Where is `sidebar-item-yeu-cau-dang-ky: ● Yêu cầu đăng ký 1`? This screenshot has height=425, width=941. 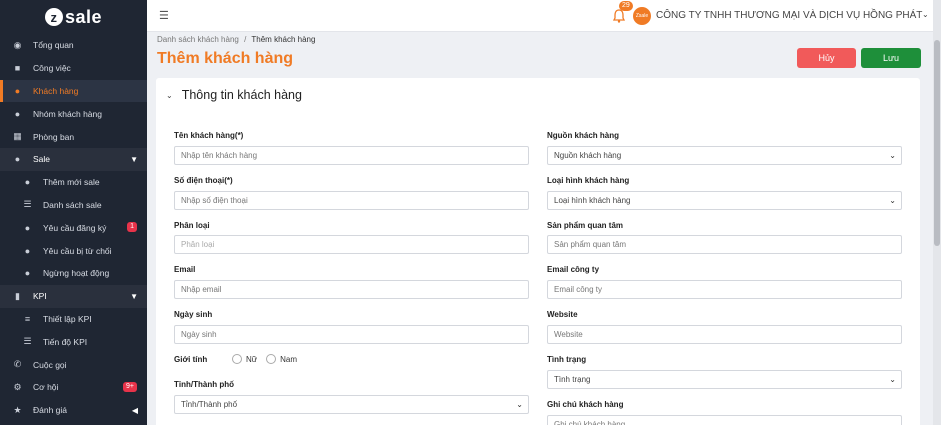 sidebar-item-yeu-cau-dang-ky: ● Yêu cầu đăng ký 1 is located at coordinates (73, 227).